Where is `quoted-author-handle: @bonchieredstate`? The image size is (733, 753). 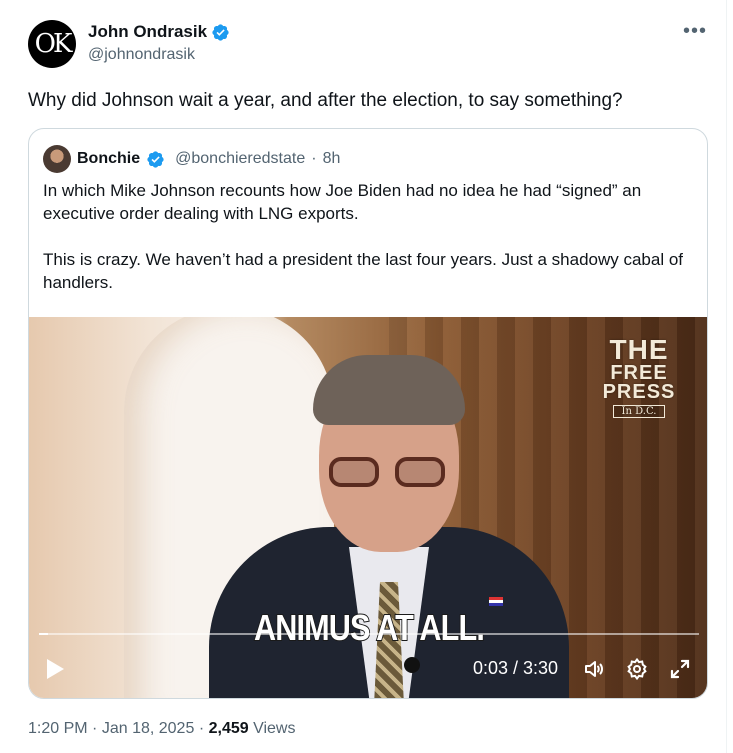 quoted-author-handle: @bonchieredstate is located at coordinates (240, 159).